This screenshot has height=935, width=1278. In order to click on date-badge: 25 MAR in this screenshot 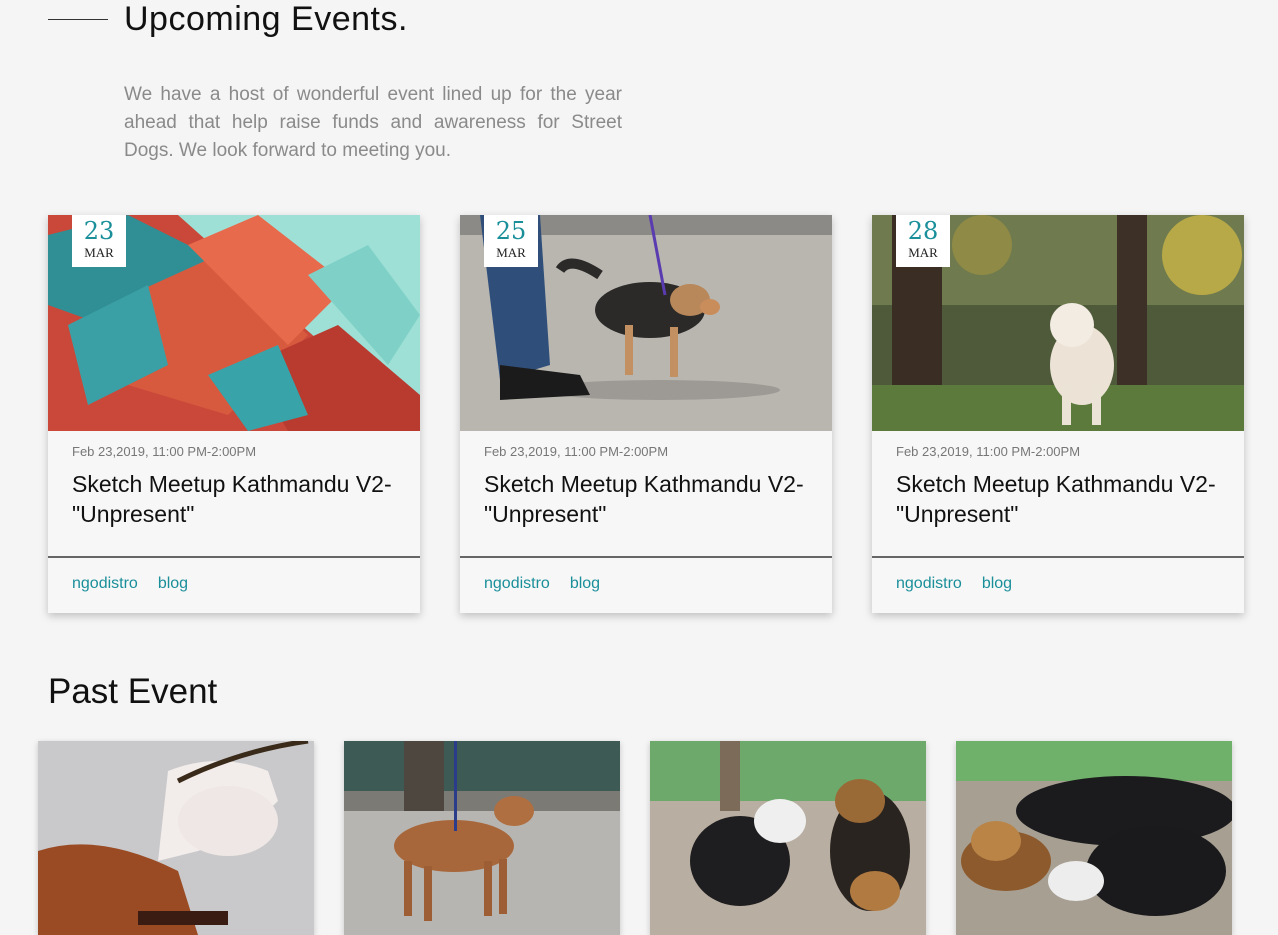, I will do `click(511, 241)`.